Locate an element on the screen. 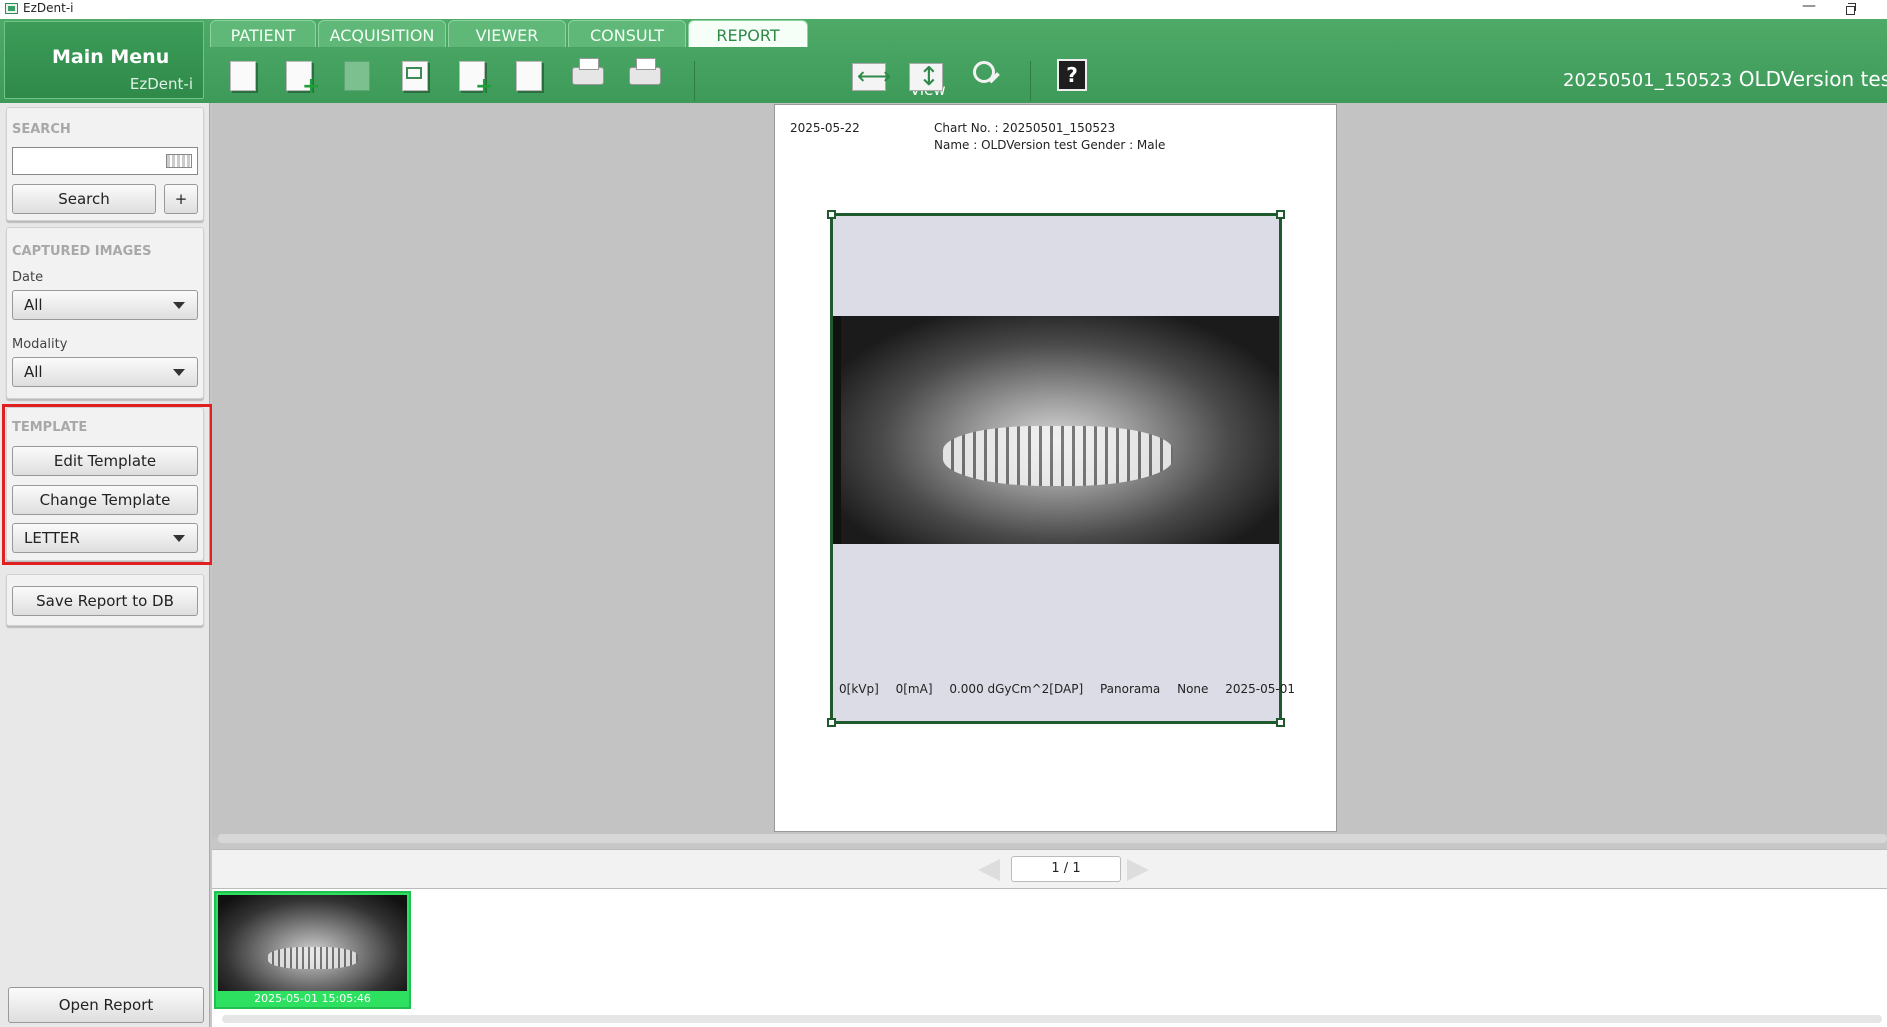  main-menu-button: Main Menu EzDent-i is located at coordinates (104, 60).